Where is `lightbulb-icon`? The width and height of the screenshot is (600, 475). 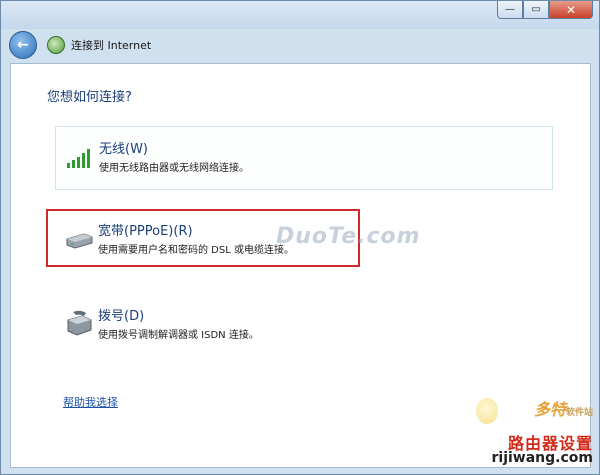
lightbulb-icon is located at coordinates (487, 411).